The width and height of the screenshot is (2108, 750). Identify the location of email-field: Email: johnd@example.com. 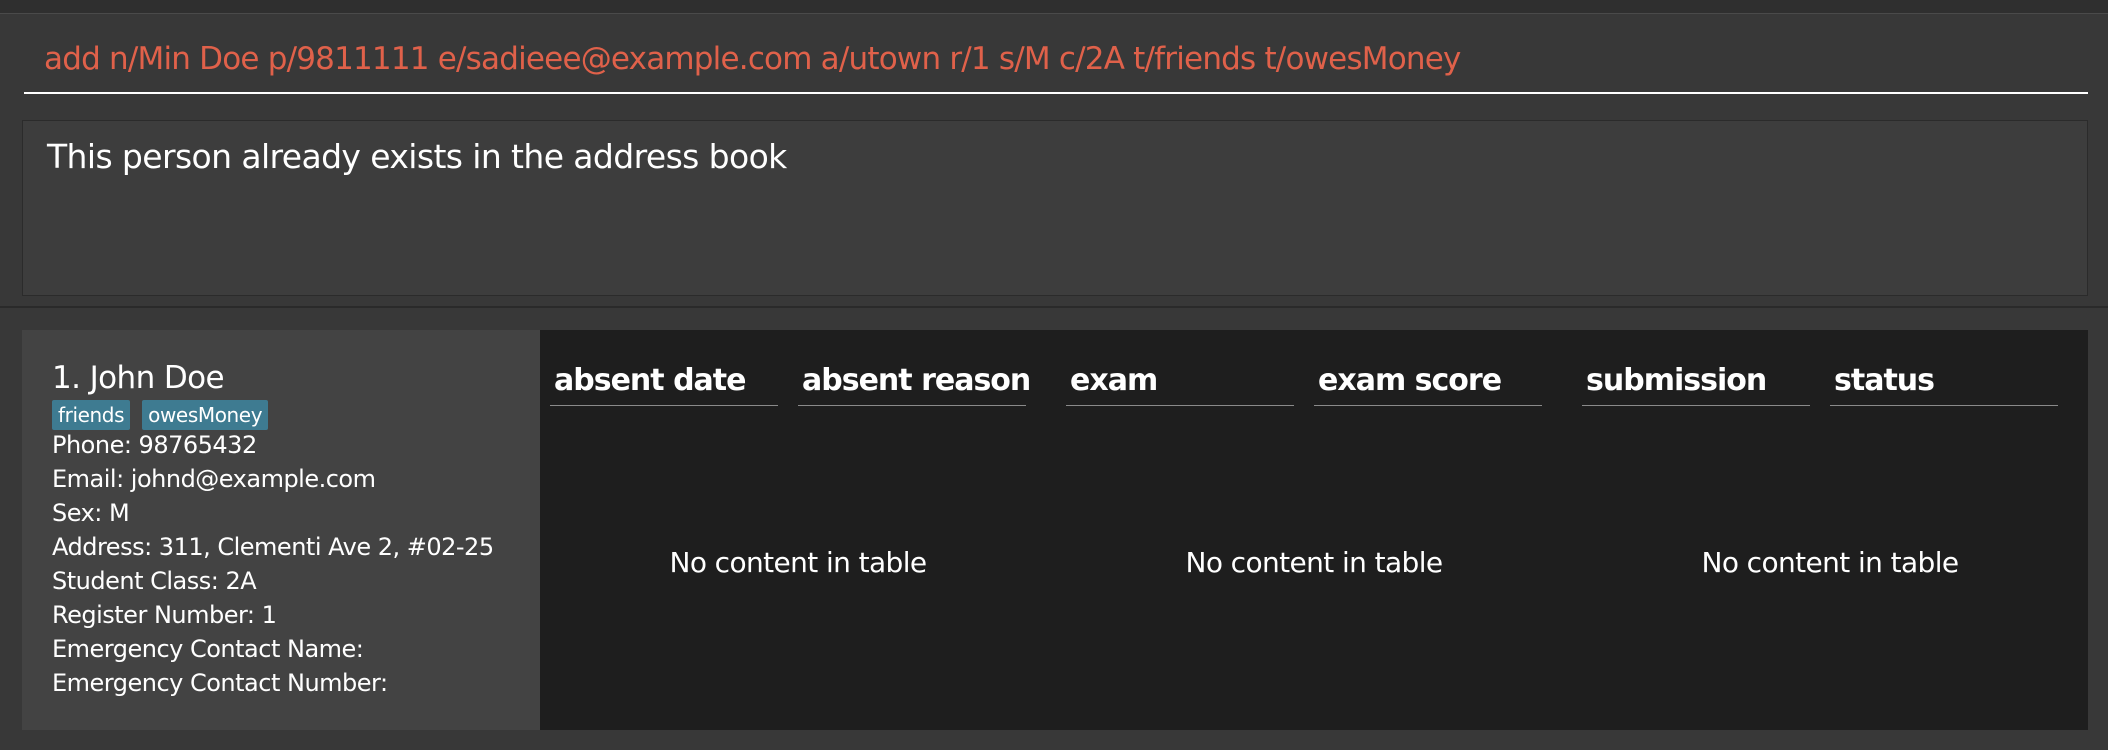
(214, 479).